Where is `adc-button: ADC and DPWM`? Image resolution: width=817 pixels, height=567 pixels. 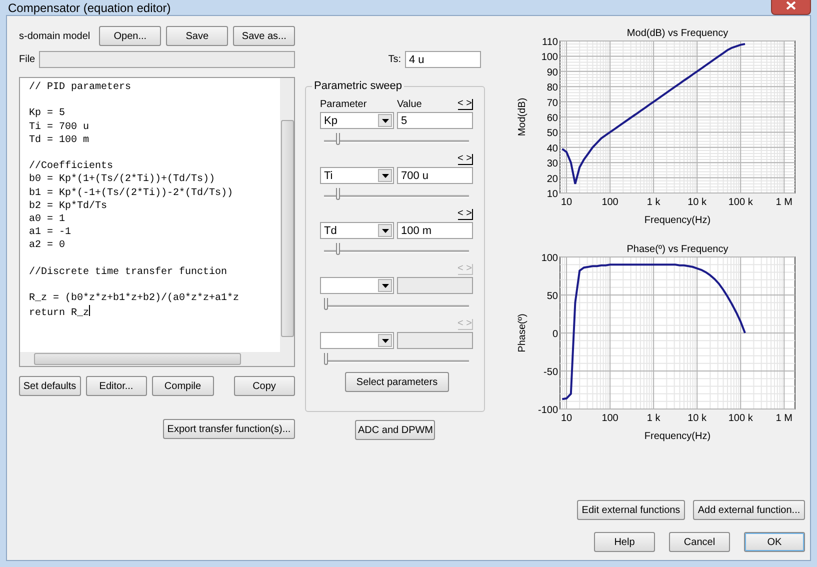 adc-button: ADC and DPWM is located at coordinates (395, 430).